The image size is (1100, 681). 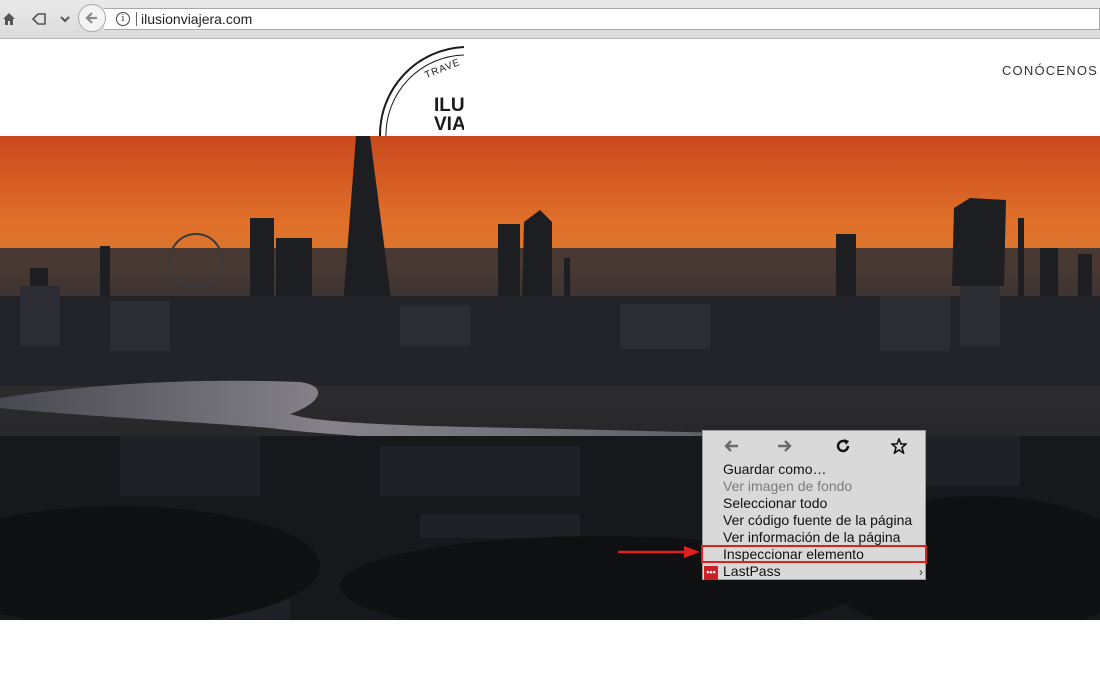 I want to click on menu-item-select-all: Seleccionar todo, so click(x=775, y=503).